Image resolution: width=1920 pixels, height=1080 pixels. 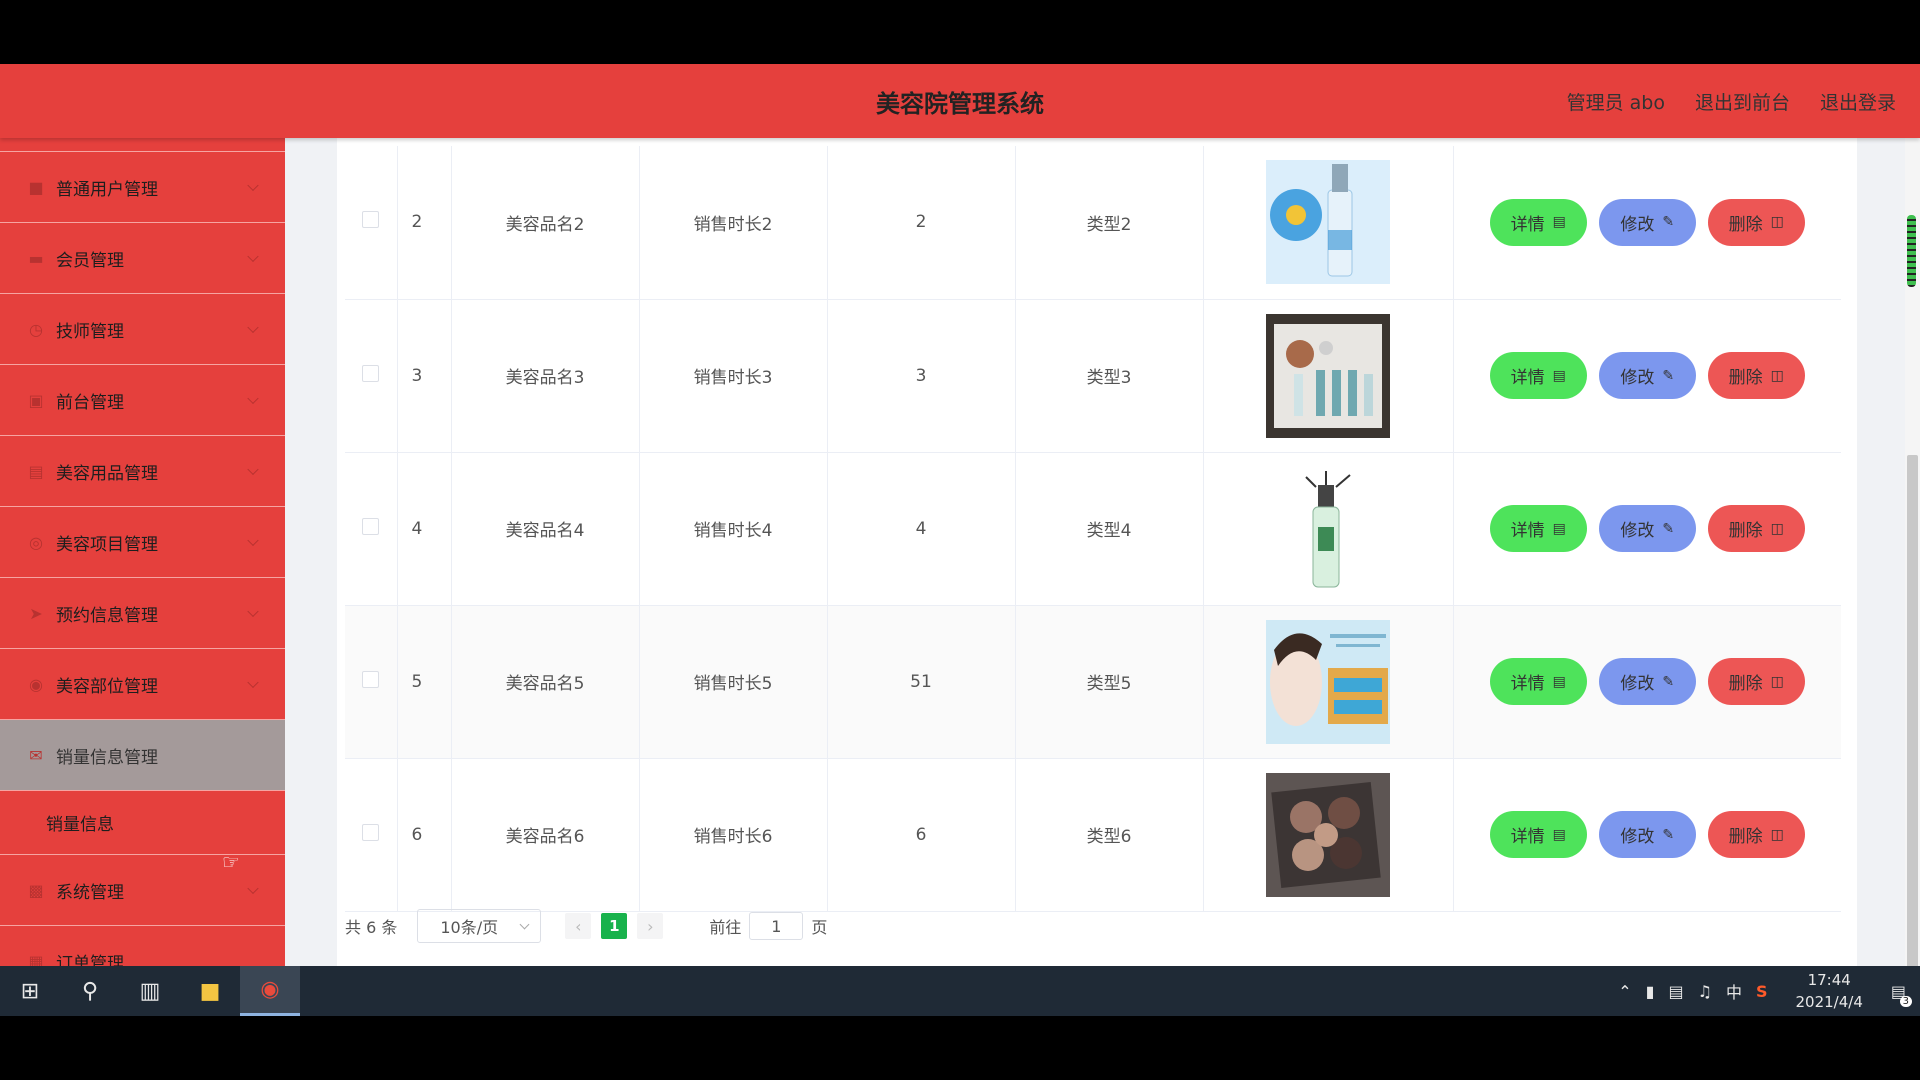 What do you see at coordinates (371, 927) in the screenshot?
I see `total-count: 共 6 条` at bounding box center [371, 927].